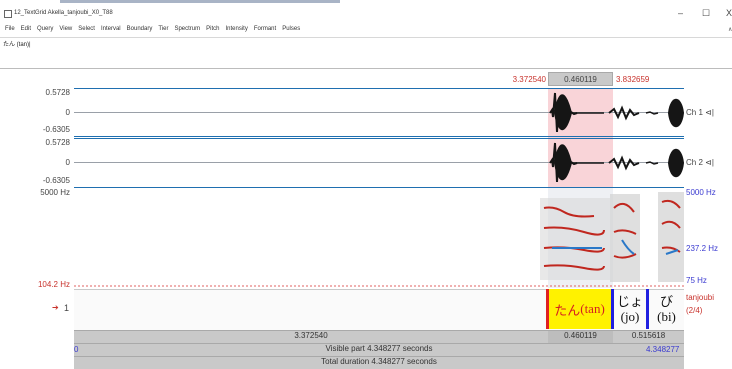  What do you see at coordinates (696, 280) in the screenshot?
I see `spectrogram-bottom-right-label: 75 Hz` at bounding box center [696, 280].